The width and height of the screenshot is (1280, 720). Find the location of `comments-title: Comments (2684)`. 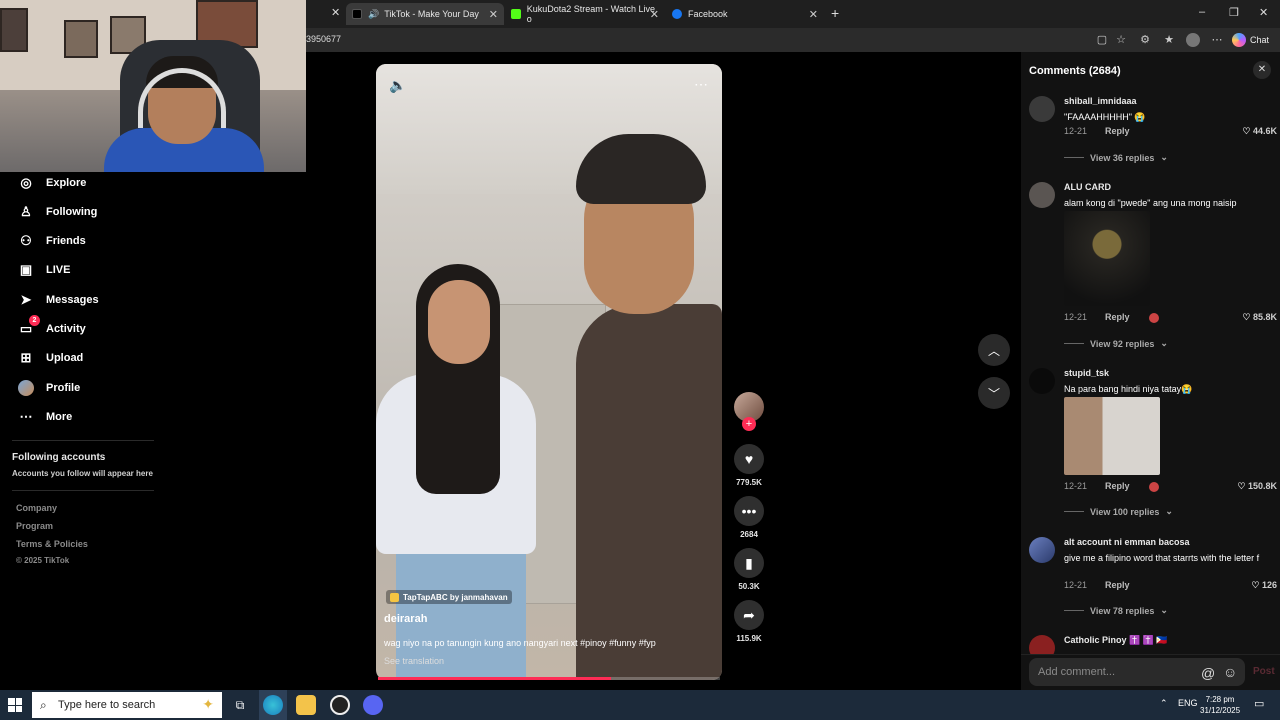

comments-title: Comments (2684) is located at coordinates (1075, 71).